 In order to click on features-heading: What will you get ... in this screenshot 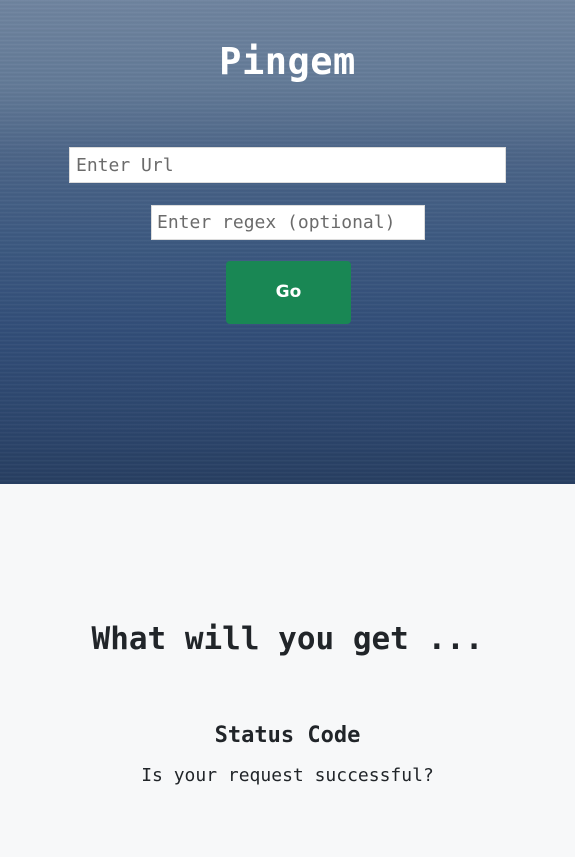, I will do `click(287, 639)`.